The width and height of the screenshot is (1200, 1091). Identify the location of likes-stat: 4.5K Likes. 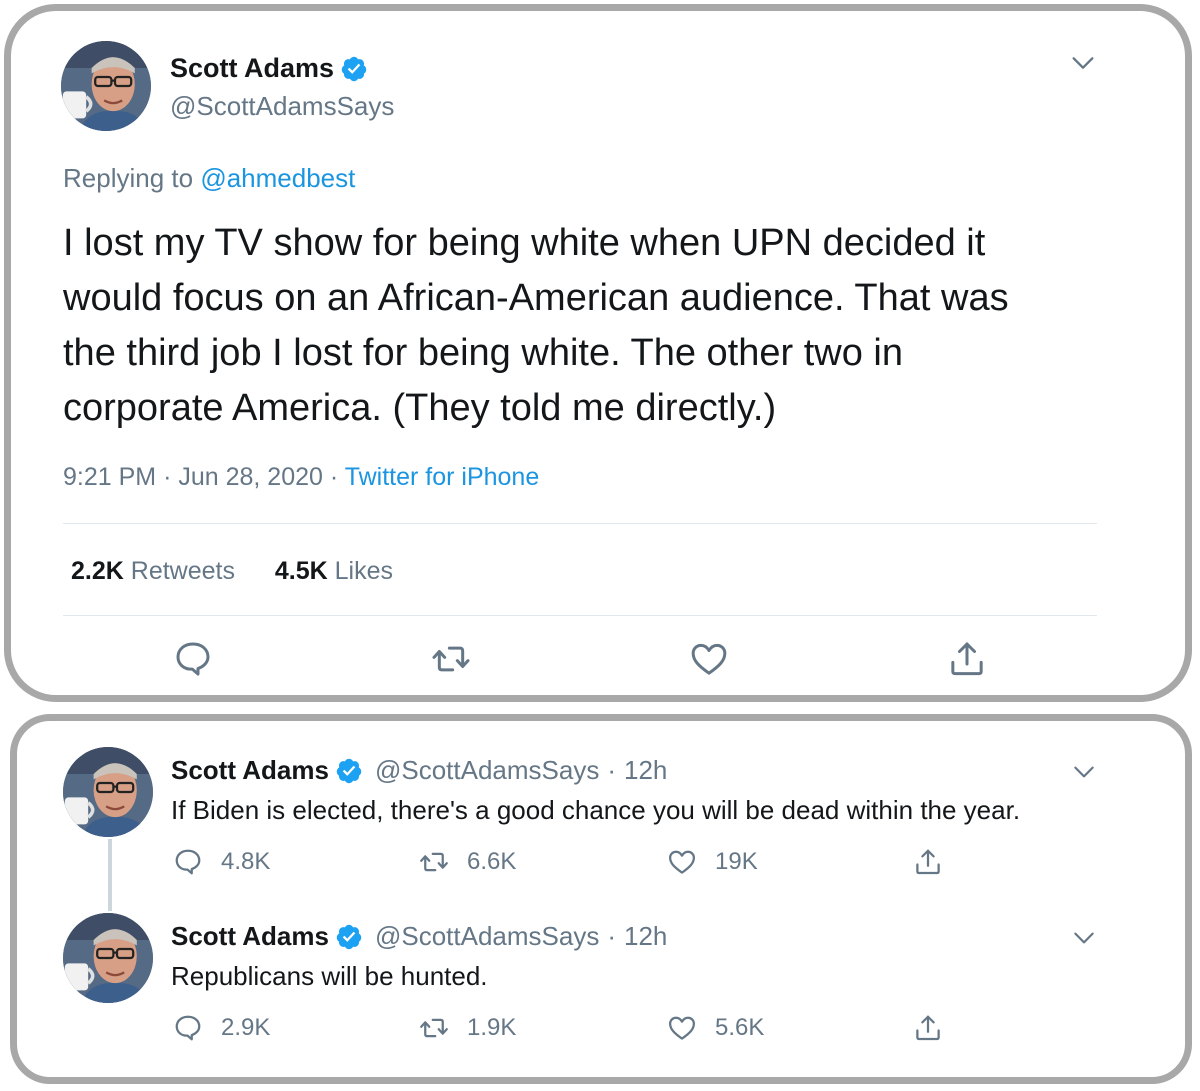
(334, 571).